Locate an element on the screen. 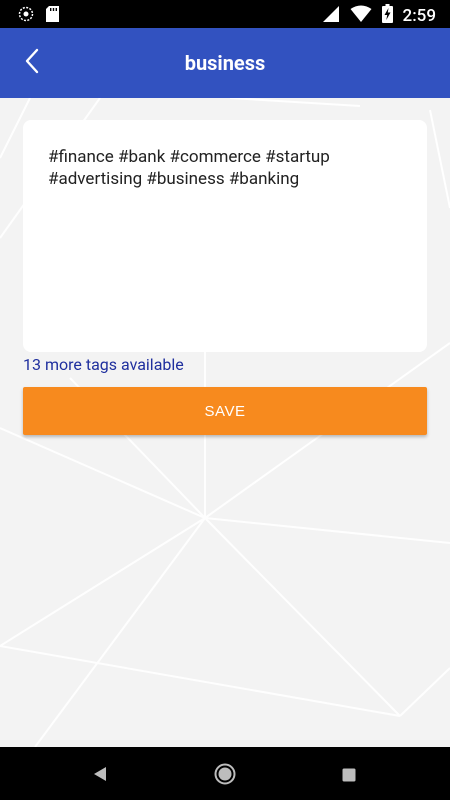 The height and width of the screenshot is (800, 450). chevron-left-icon is located at coordinates (32, 63).